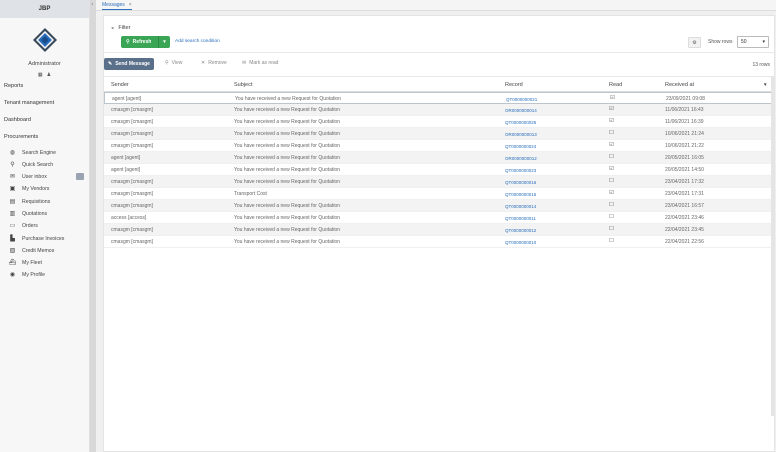 The image size is (776, 452). Describe the element at coordinates (27, 103) in the screenshot. I see `sidebar-section-tenant-management: Tenant management` at that location.